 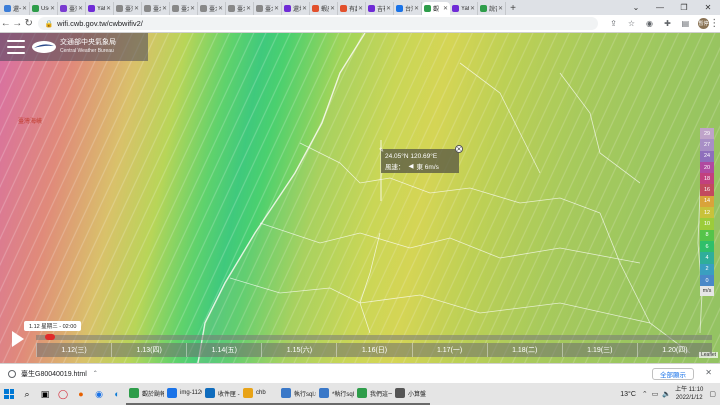 What do you see at coordinates (613, 23) in the screenshot?
I see `share-icon: ⇪` at bounding box center [613, 23].